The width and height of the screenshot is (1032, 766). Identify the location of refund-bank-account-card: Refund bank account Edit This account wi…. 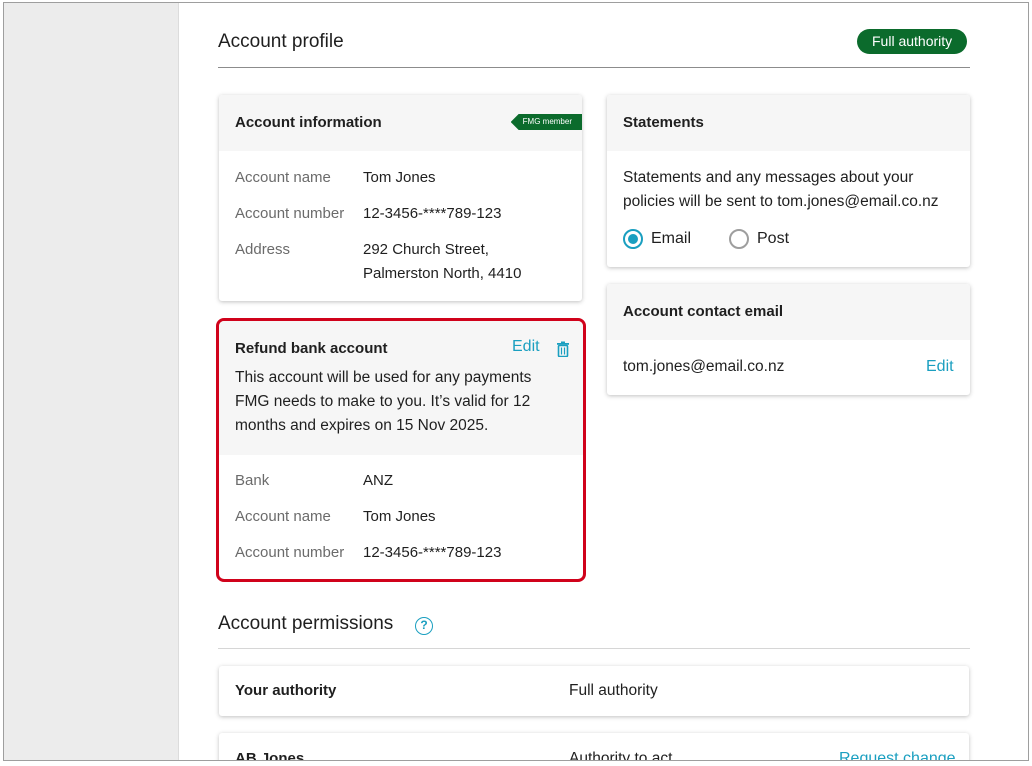
(401, 450).